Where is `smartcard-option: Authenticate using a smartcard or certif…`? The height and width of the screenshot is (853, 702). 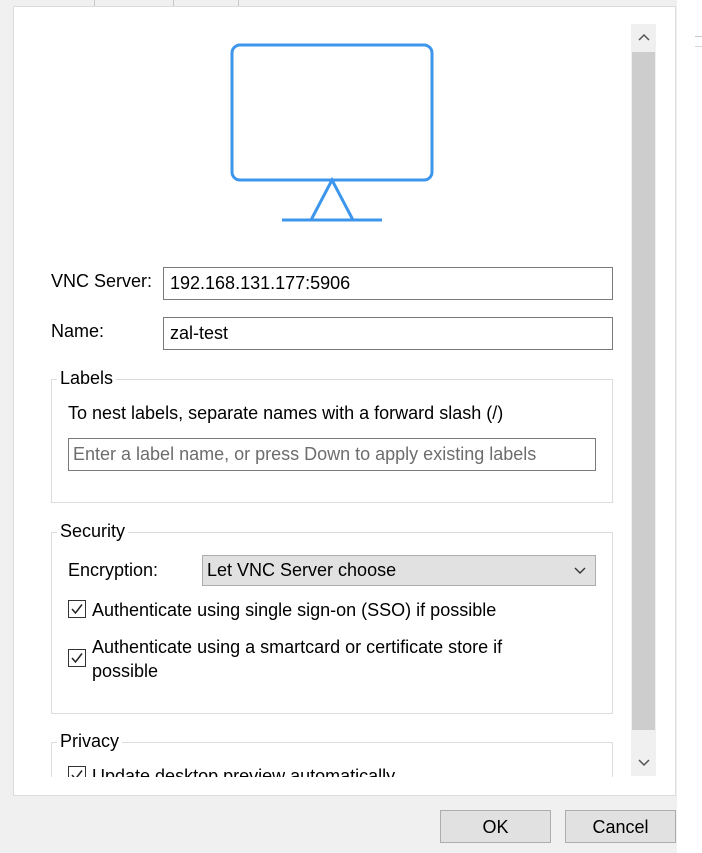 smartcard-option: Authenticate using a smartcard or certif… is located at coordinates (318, 659).